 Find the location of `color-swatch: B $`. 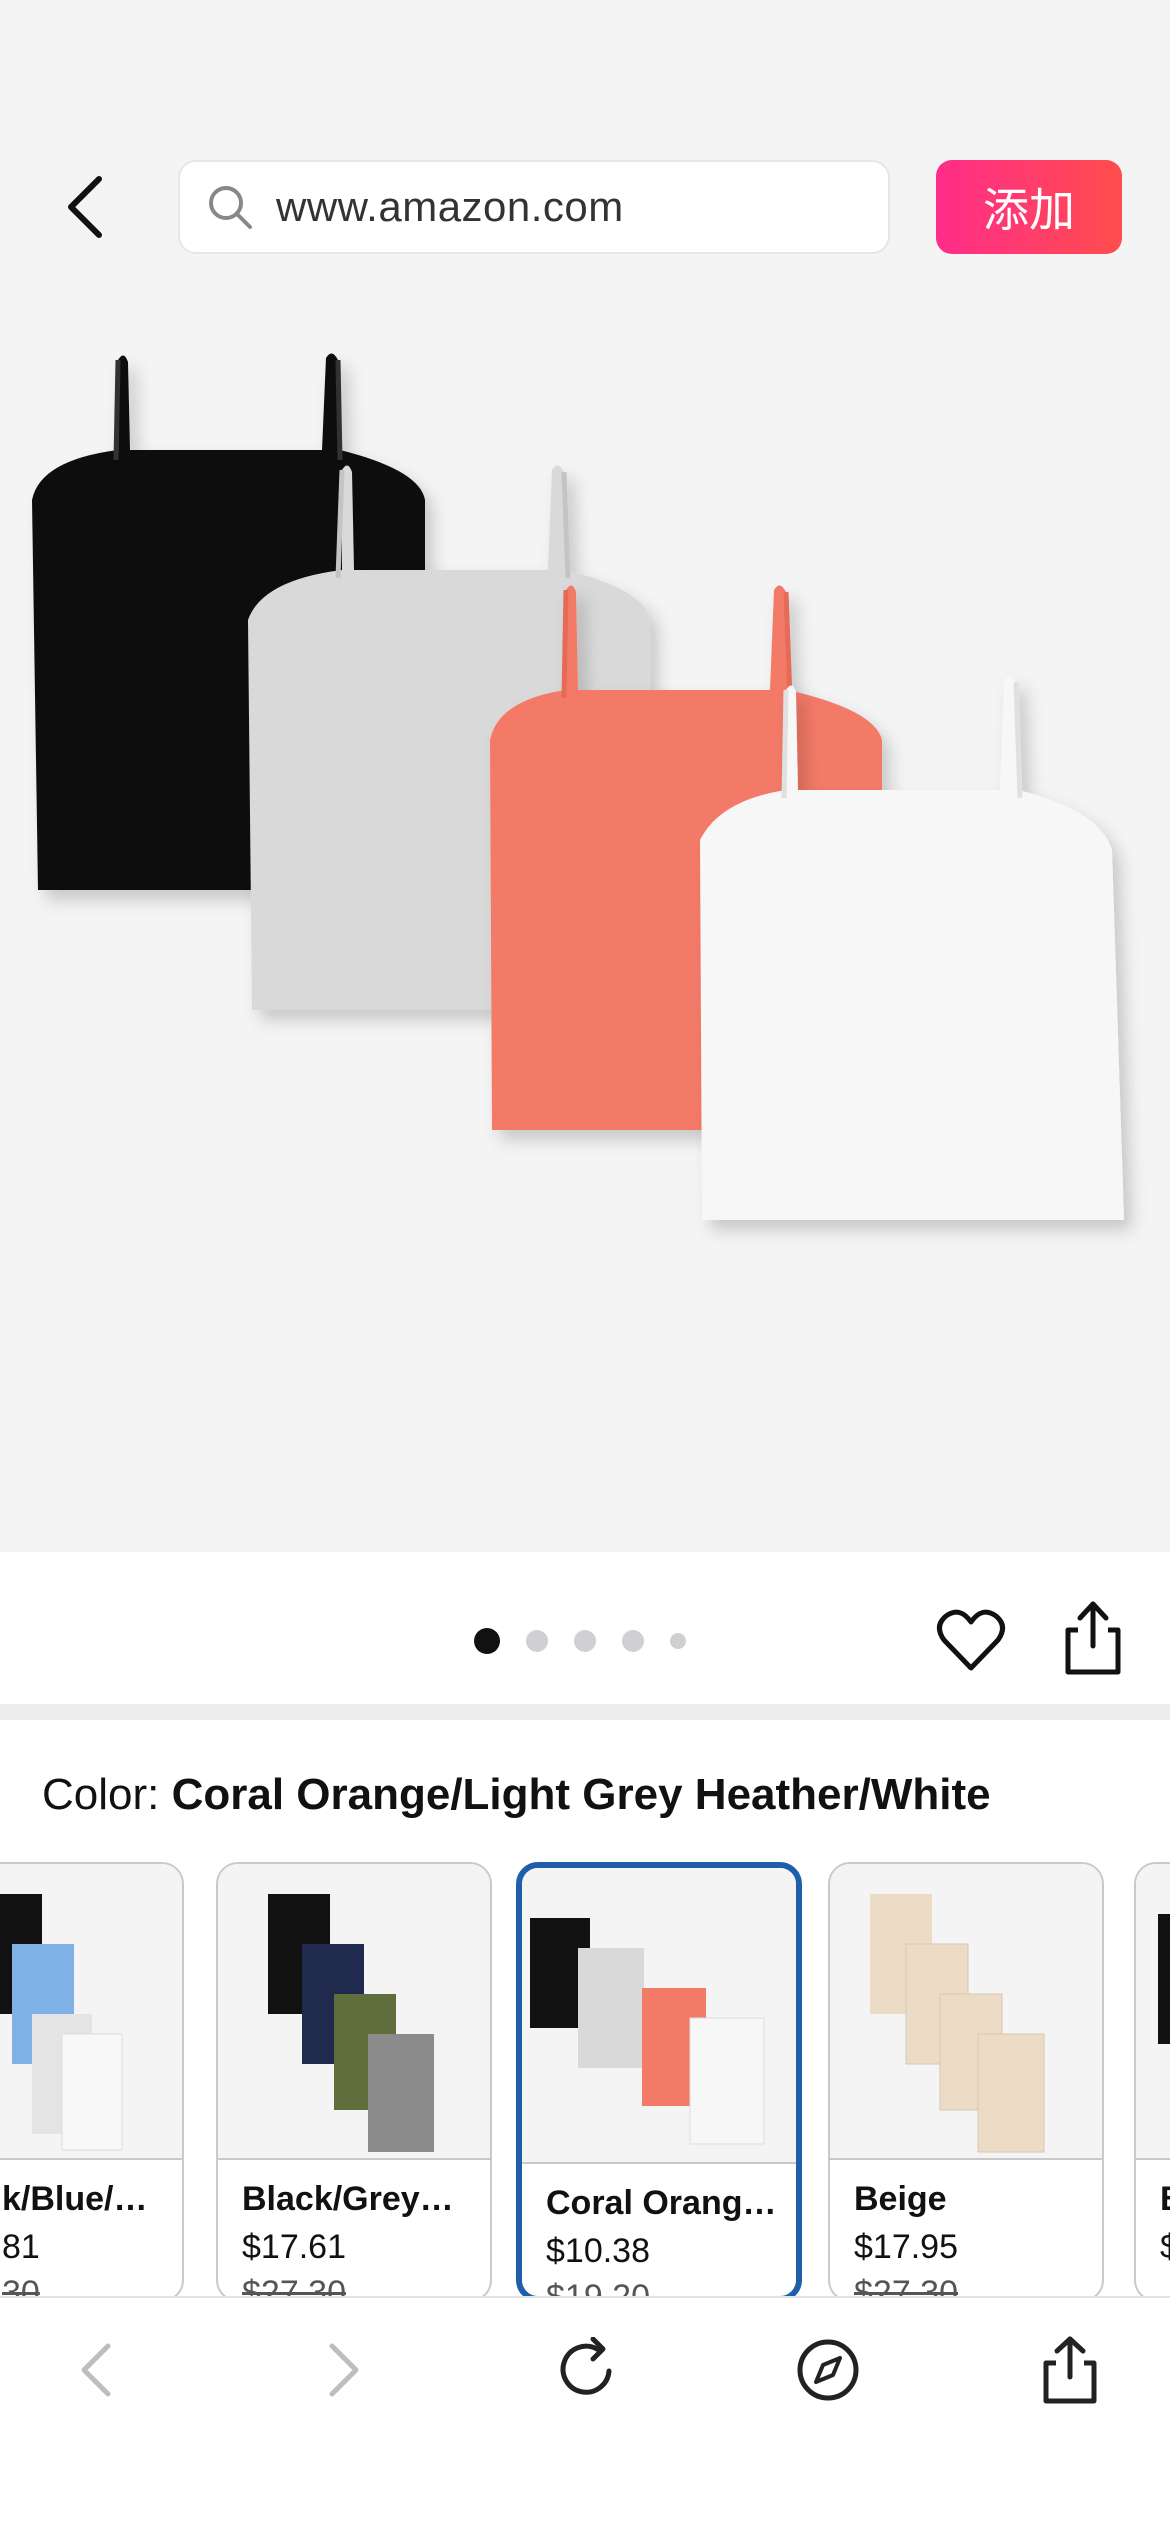

color-swatch: B $ is located at coordinates (1152, 2080).